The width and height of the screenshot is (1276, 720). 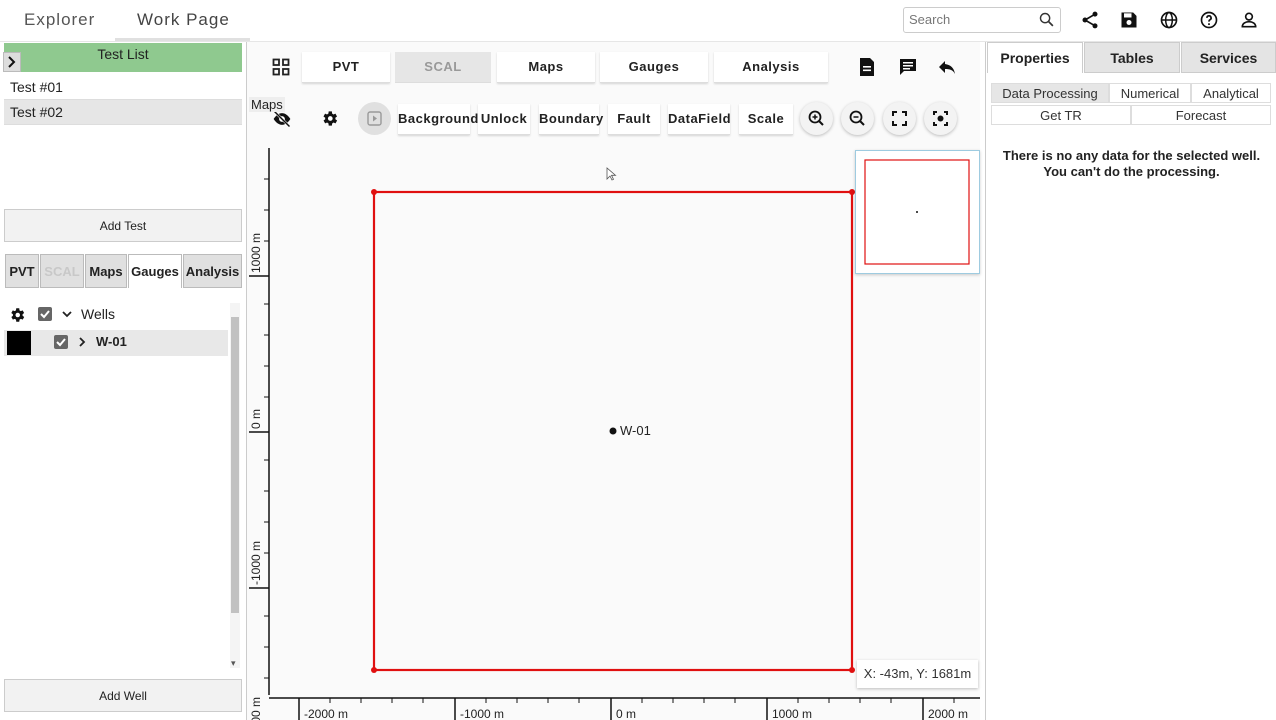 I want to click on fullscreen-icon, so click(x=899, y=118).